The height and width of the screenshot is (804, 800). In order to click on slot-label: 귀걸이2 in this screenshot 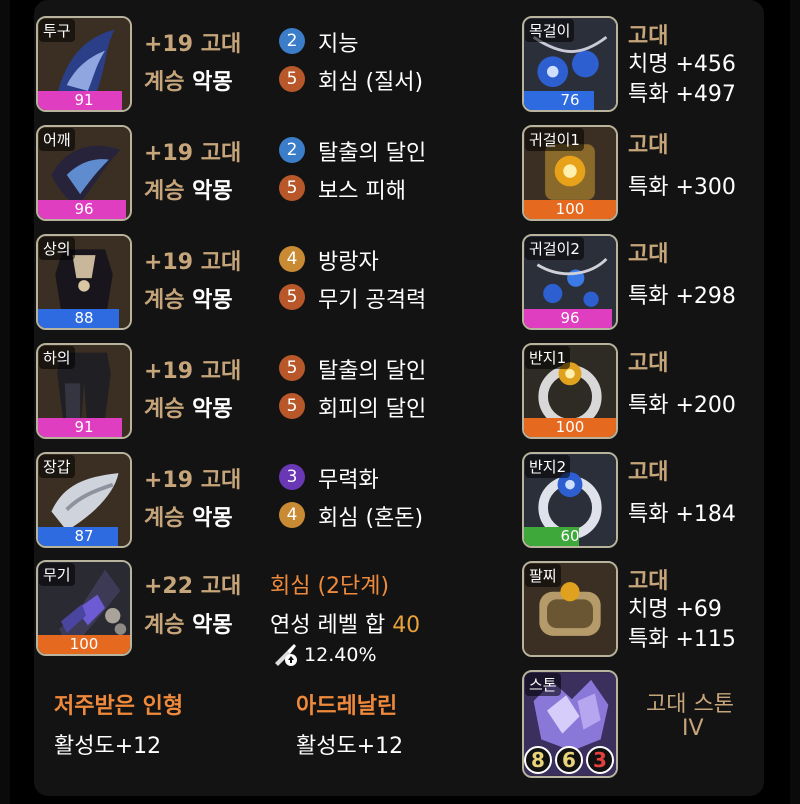, I will do `click(554, 248)`.